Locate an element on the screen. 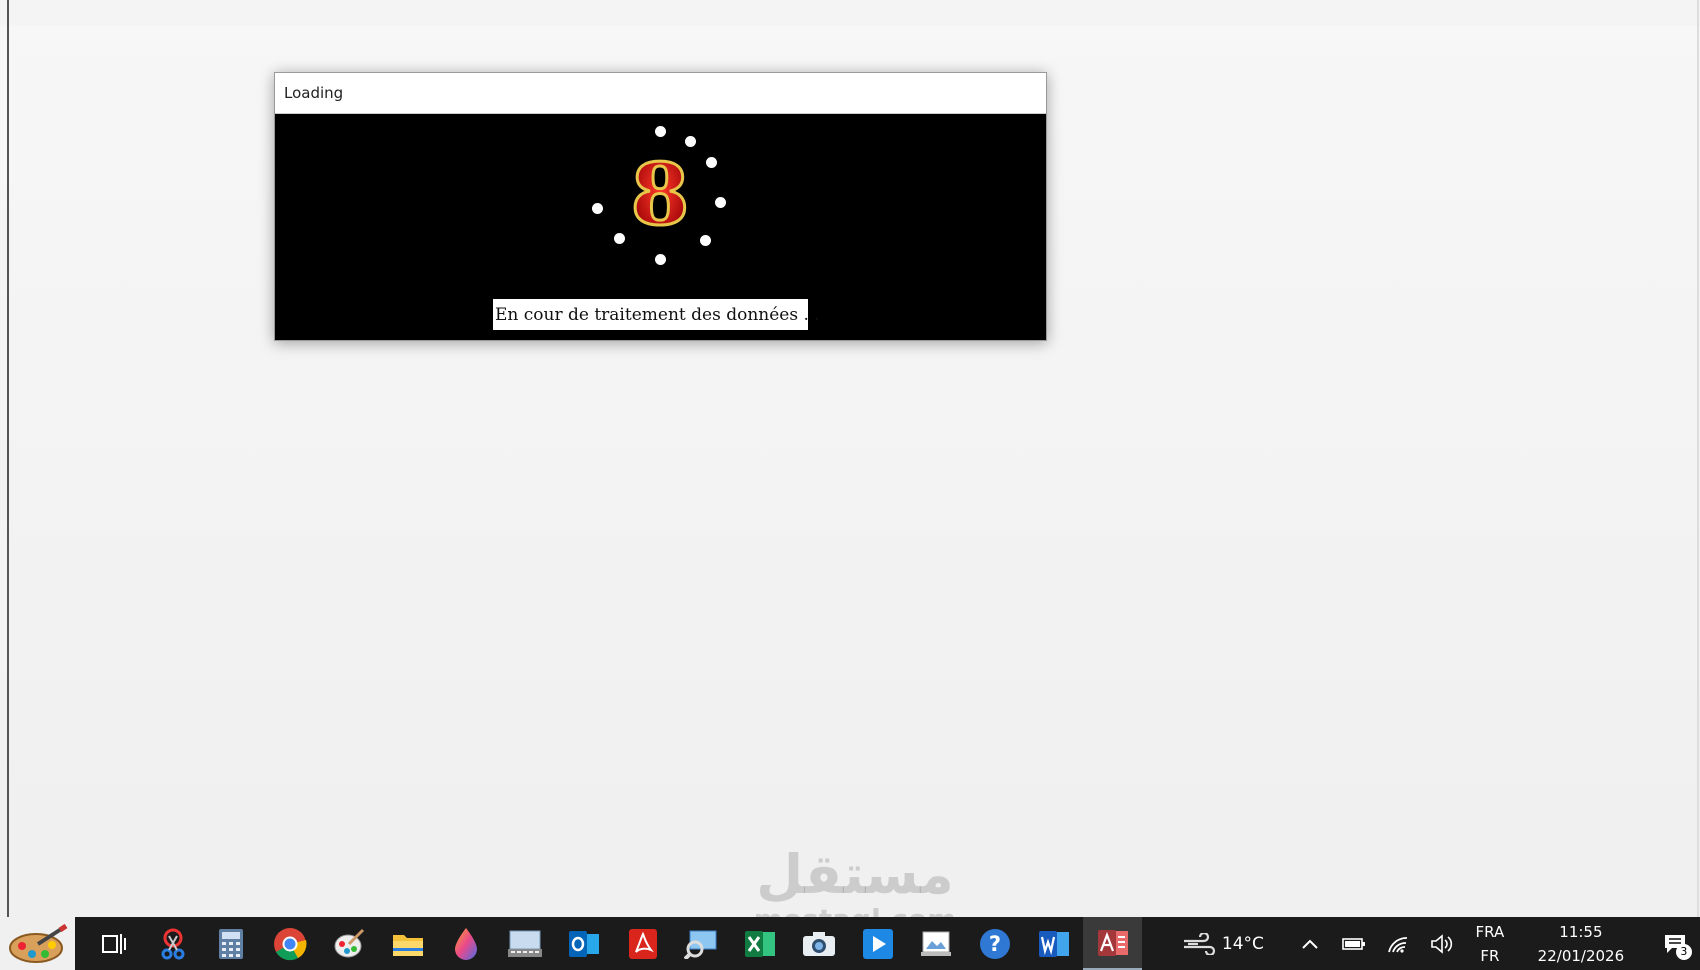 The width and height of the screenshot is (1700, 970). help-icon: ? is located at coordinates (995, 943).